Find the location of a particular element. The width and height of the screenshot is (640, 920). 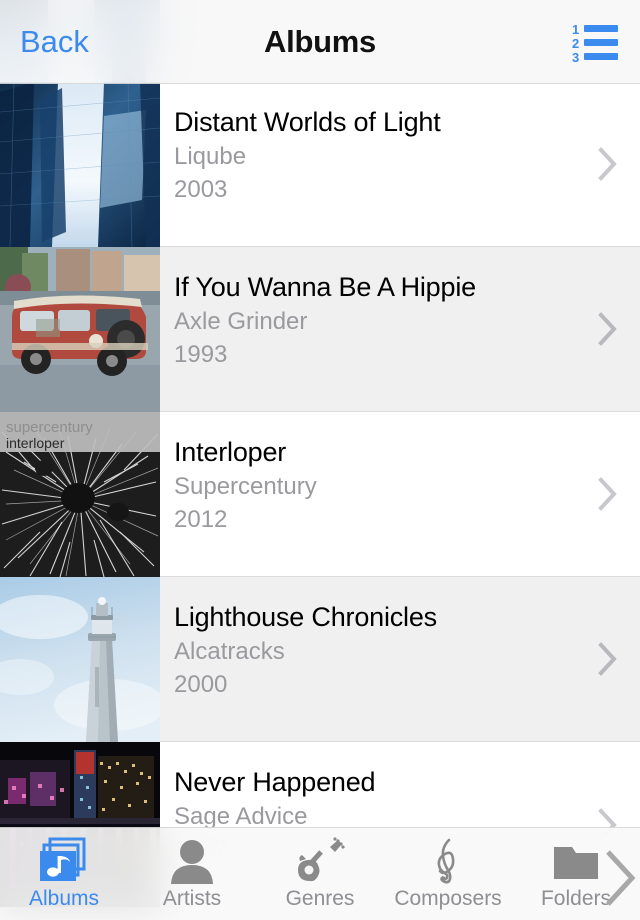

page-title: Albums is located at coordinates (320, 41).